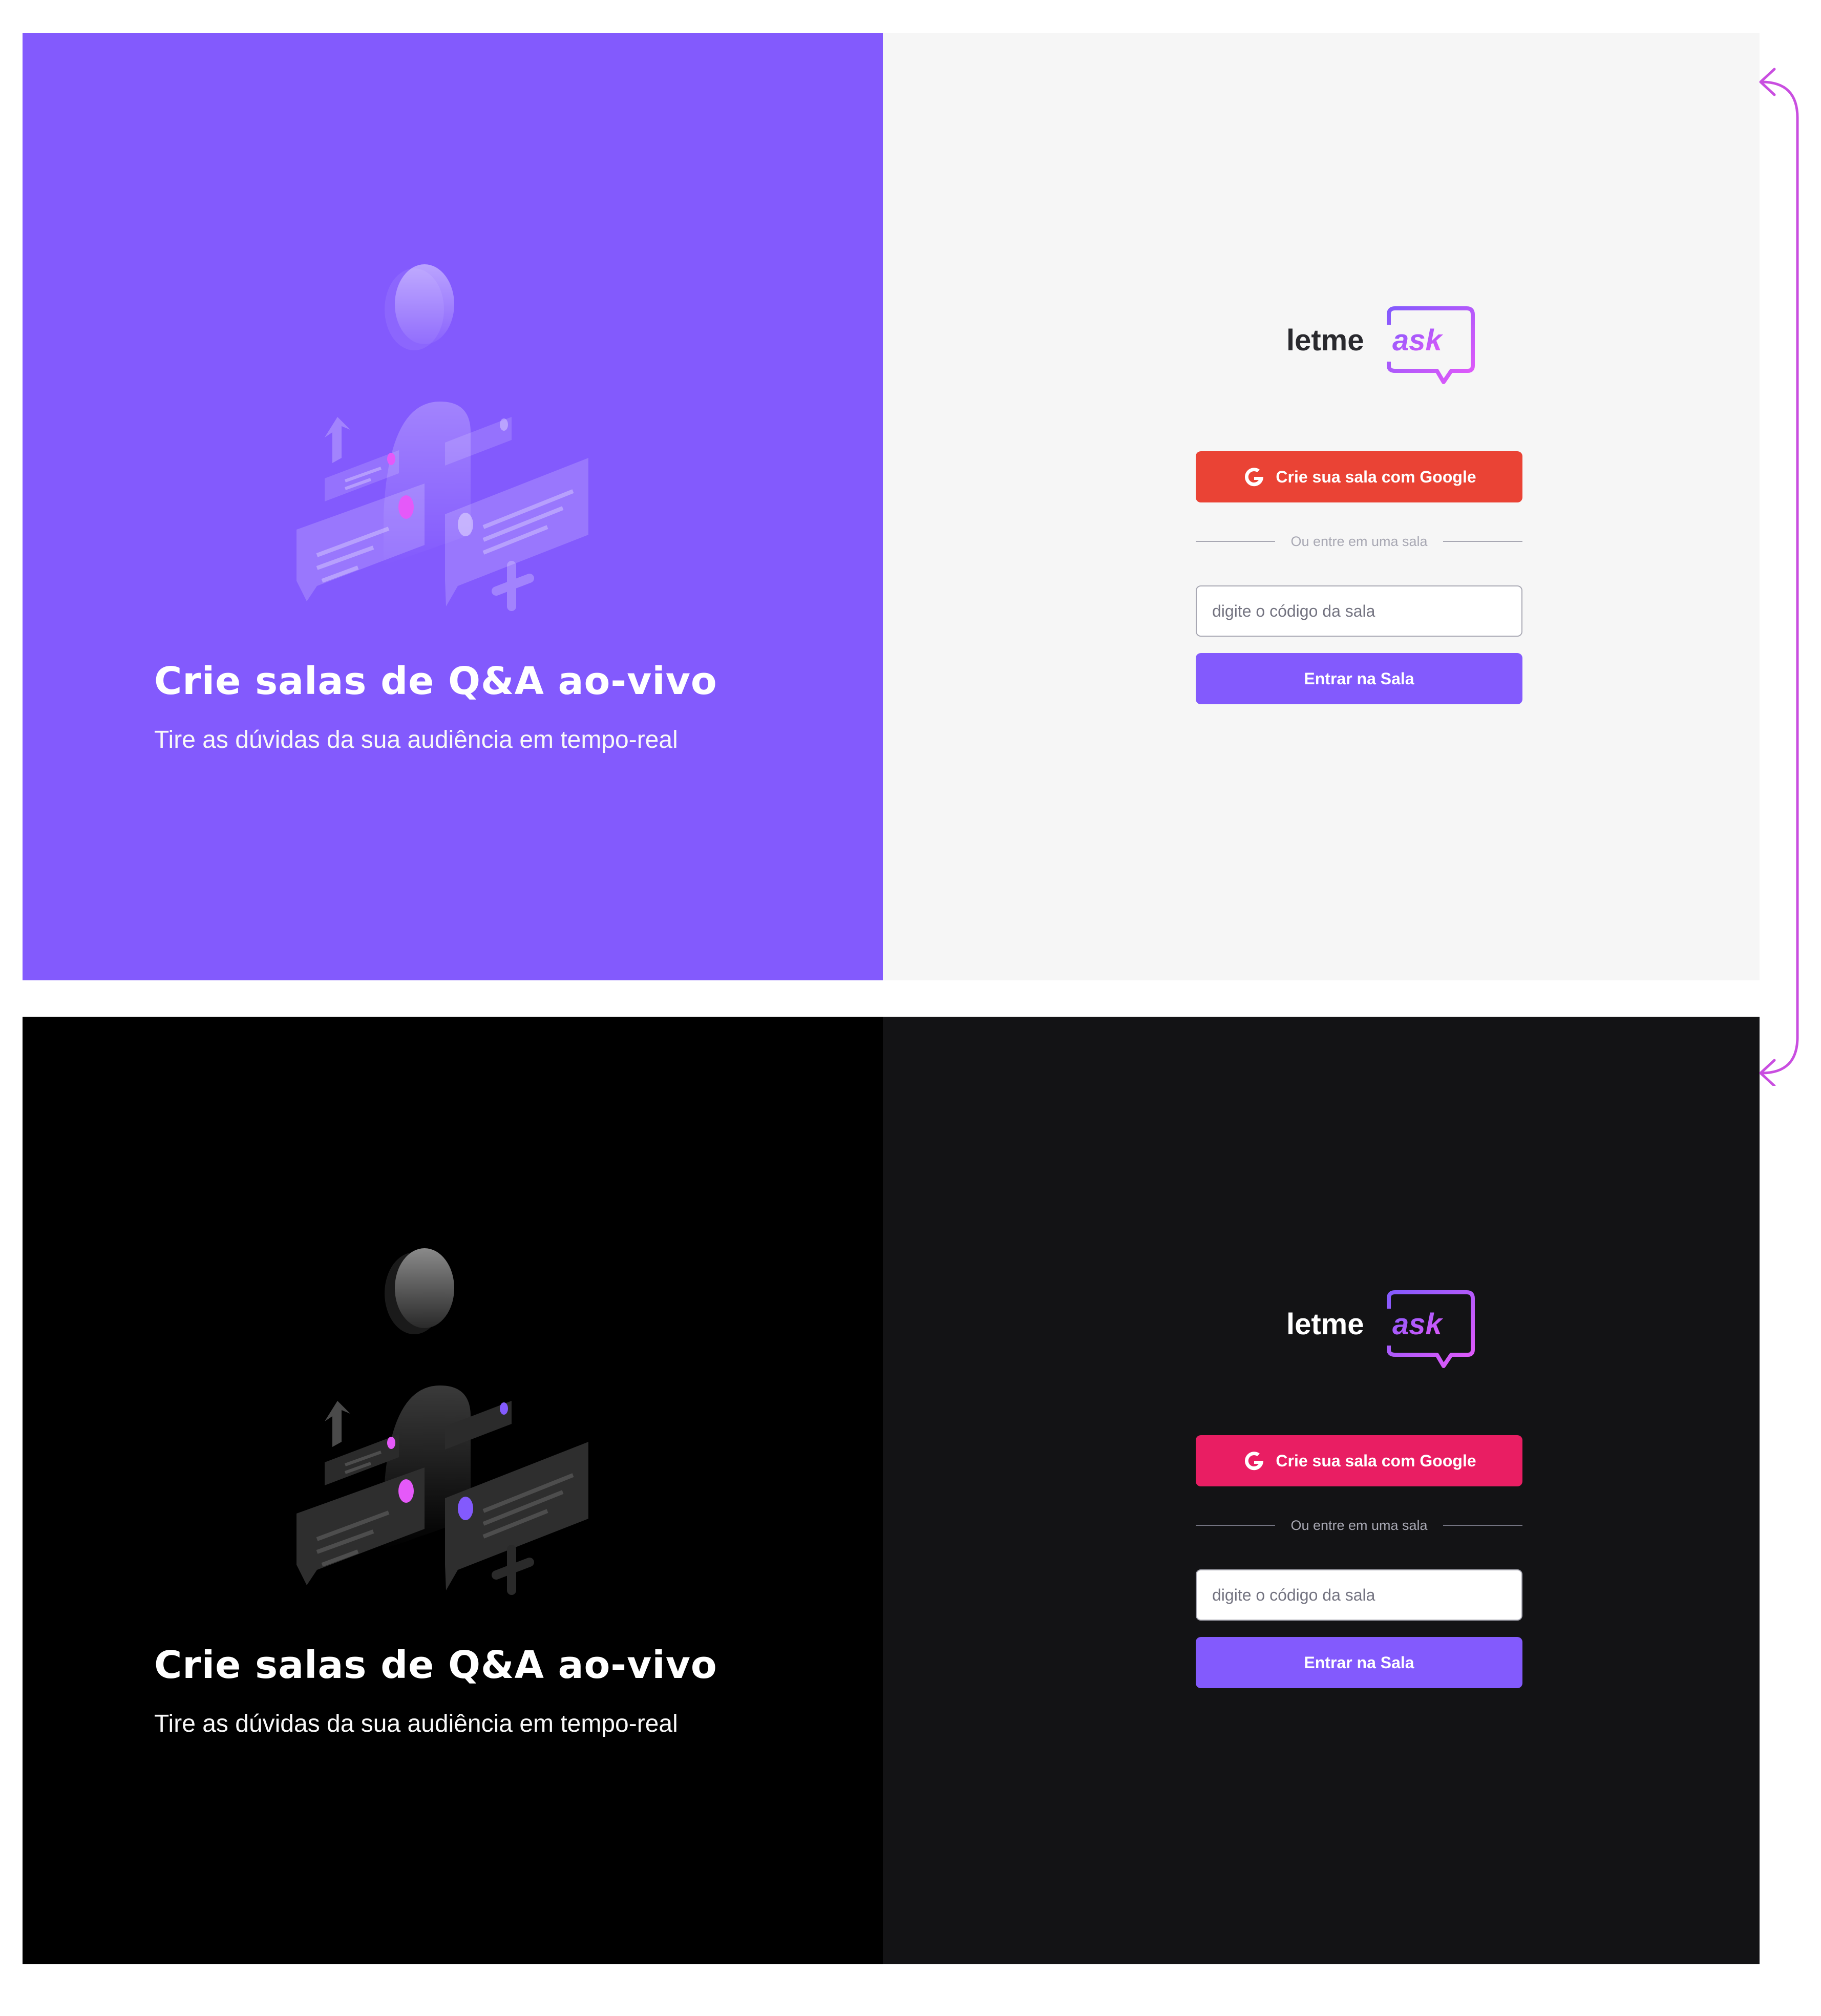 The width and height of the screenshot is (1821, 2016). What do you see at coordinates (1779, 577) in the screenshot?
I see `swap-arrows-icon` at bounding box center [1779, 577].